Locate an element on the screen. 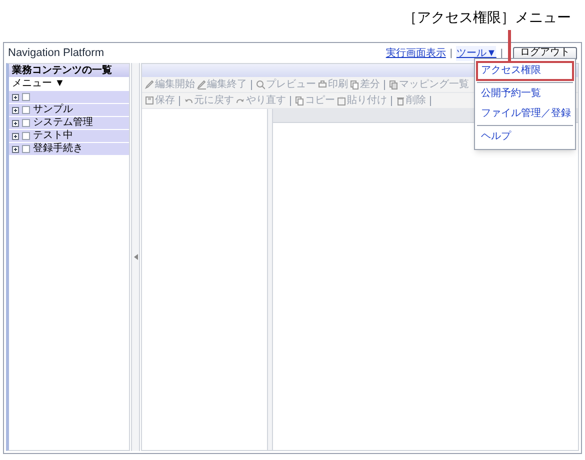  panel-title: 業務コンテンツの一覧 is located at coordinates (69, 70).